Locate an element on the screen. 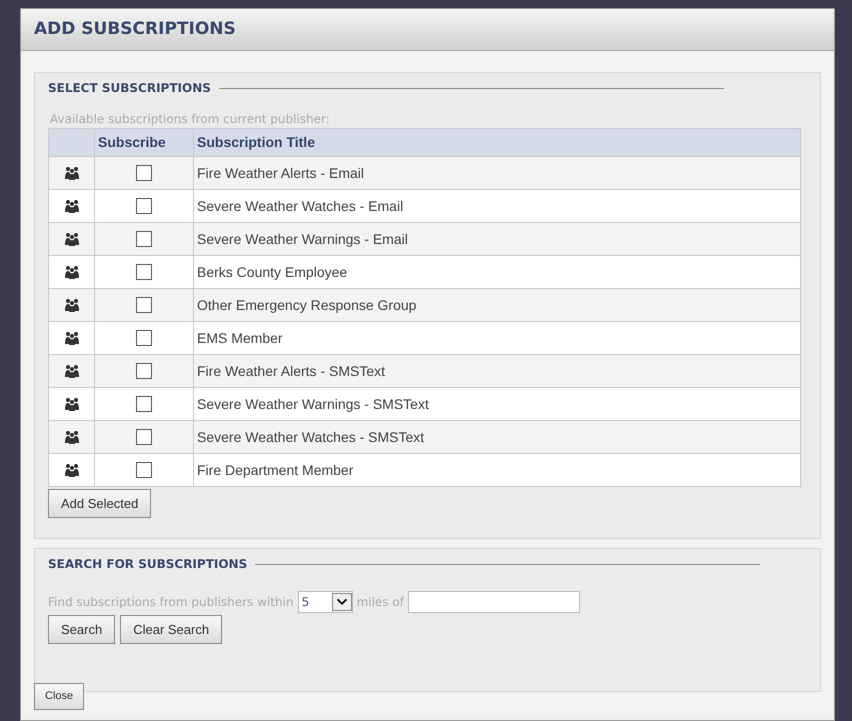 The height and width of the screenshot is (721, 852). miles-dropdown: 5 is located at coordinates (325, 602).